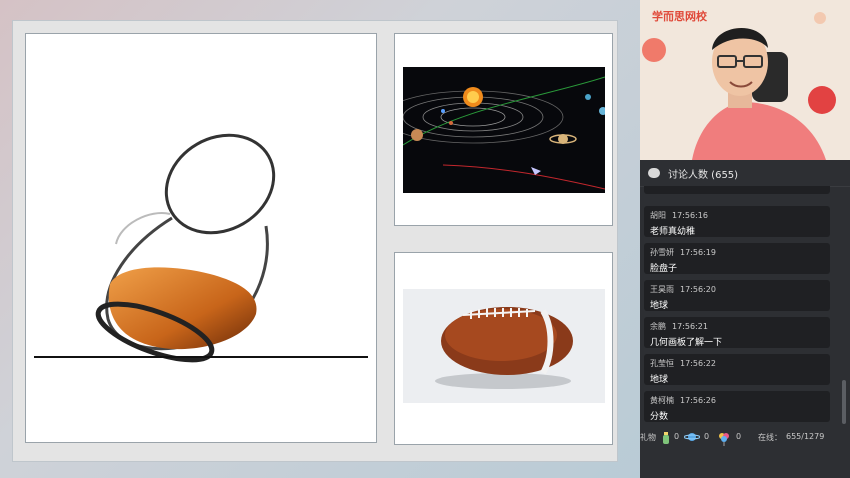 This screenshot has height=478, width=850. What do you see at coordinates (679, 16) in the screenshot?
I see `brand-logo: 学而思网校` at bounding box center [679, 16].